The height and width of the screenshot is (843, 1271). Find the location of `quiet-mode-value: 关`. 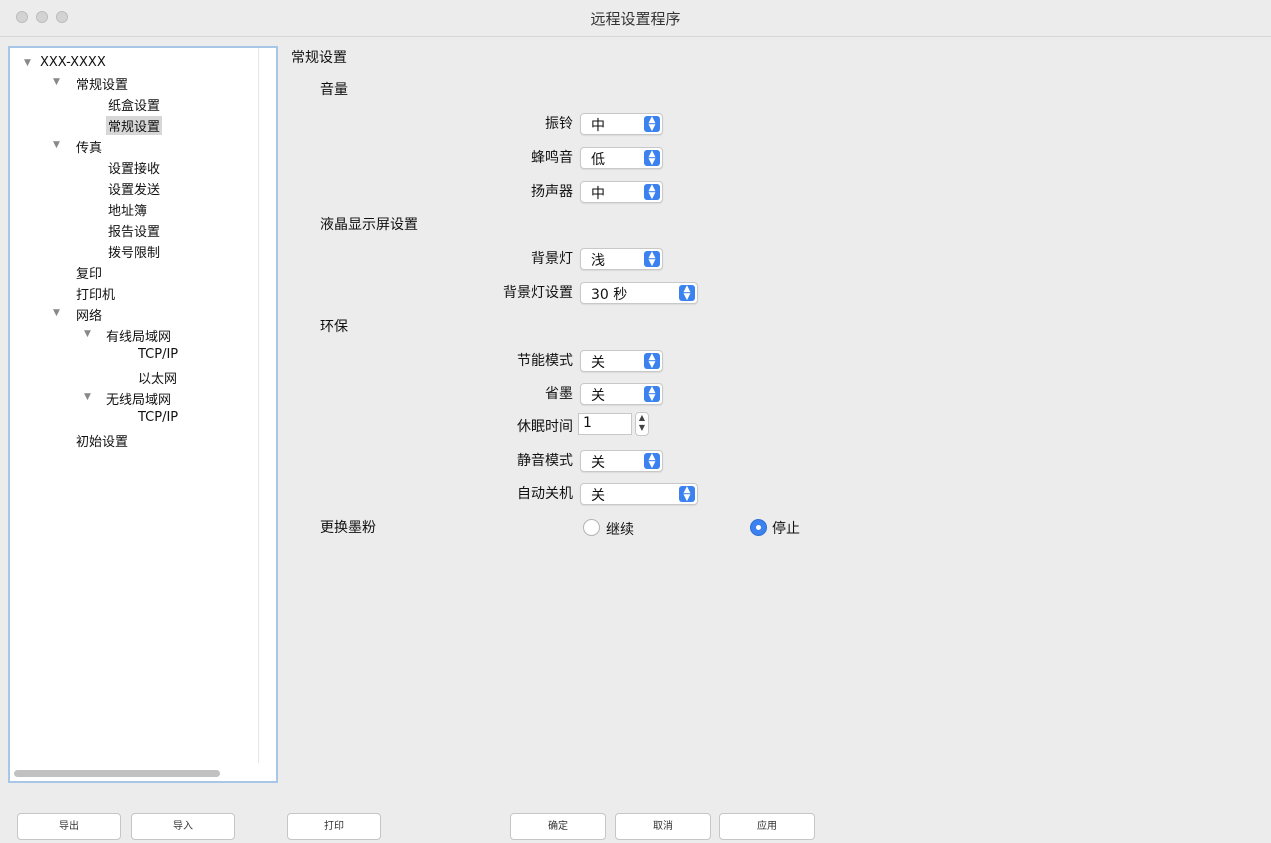

quiet-mode-value: 关 is located at coordinates (598, 463).